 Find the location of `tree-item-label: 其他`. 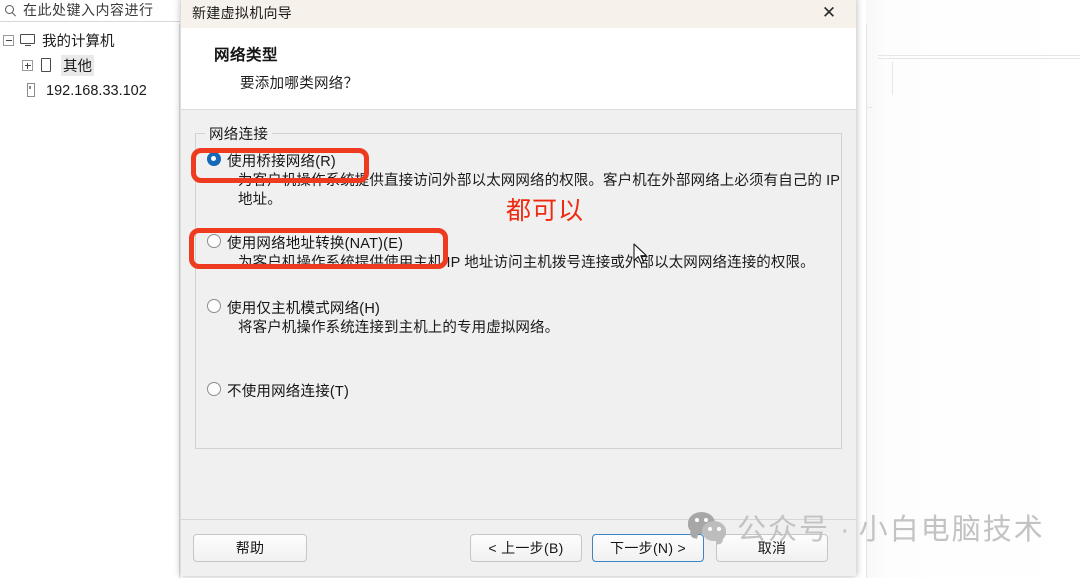

tree-item-label: 其他 is located at coordinates (77, 65).